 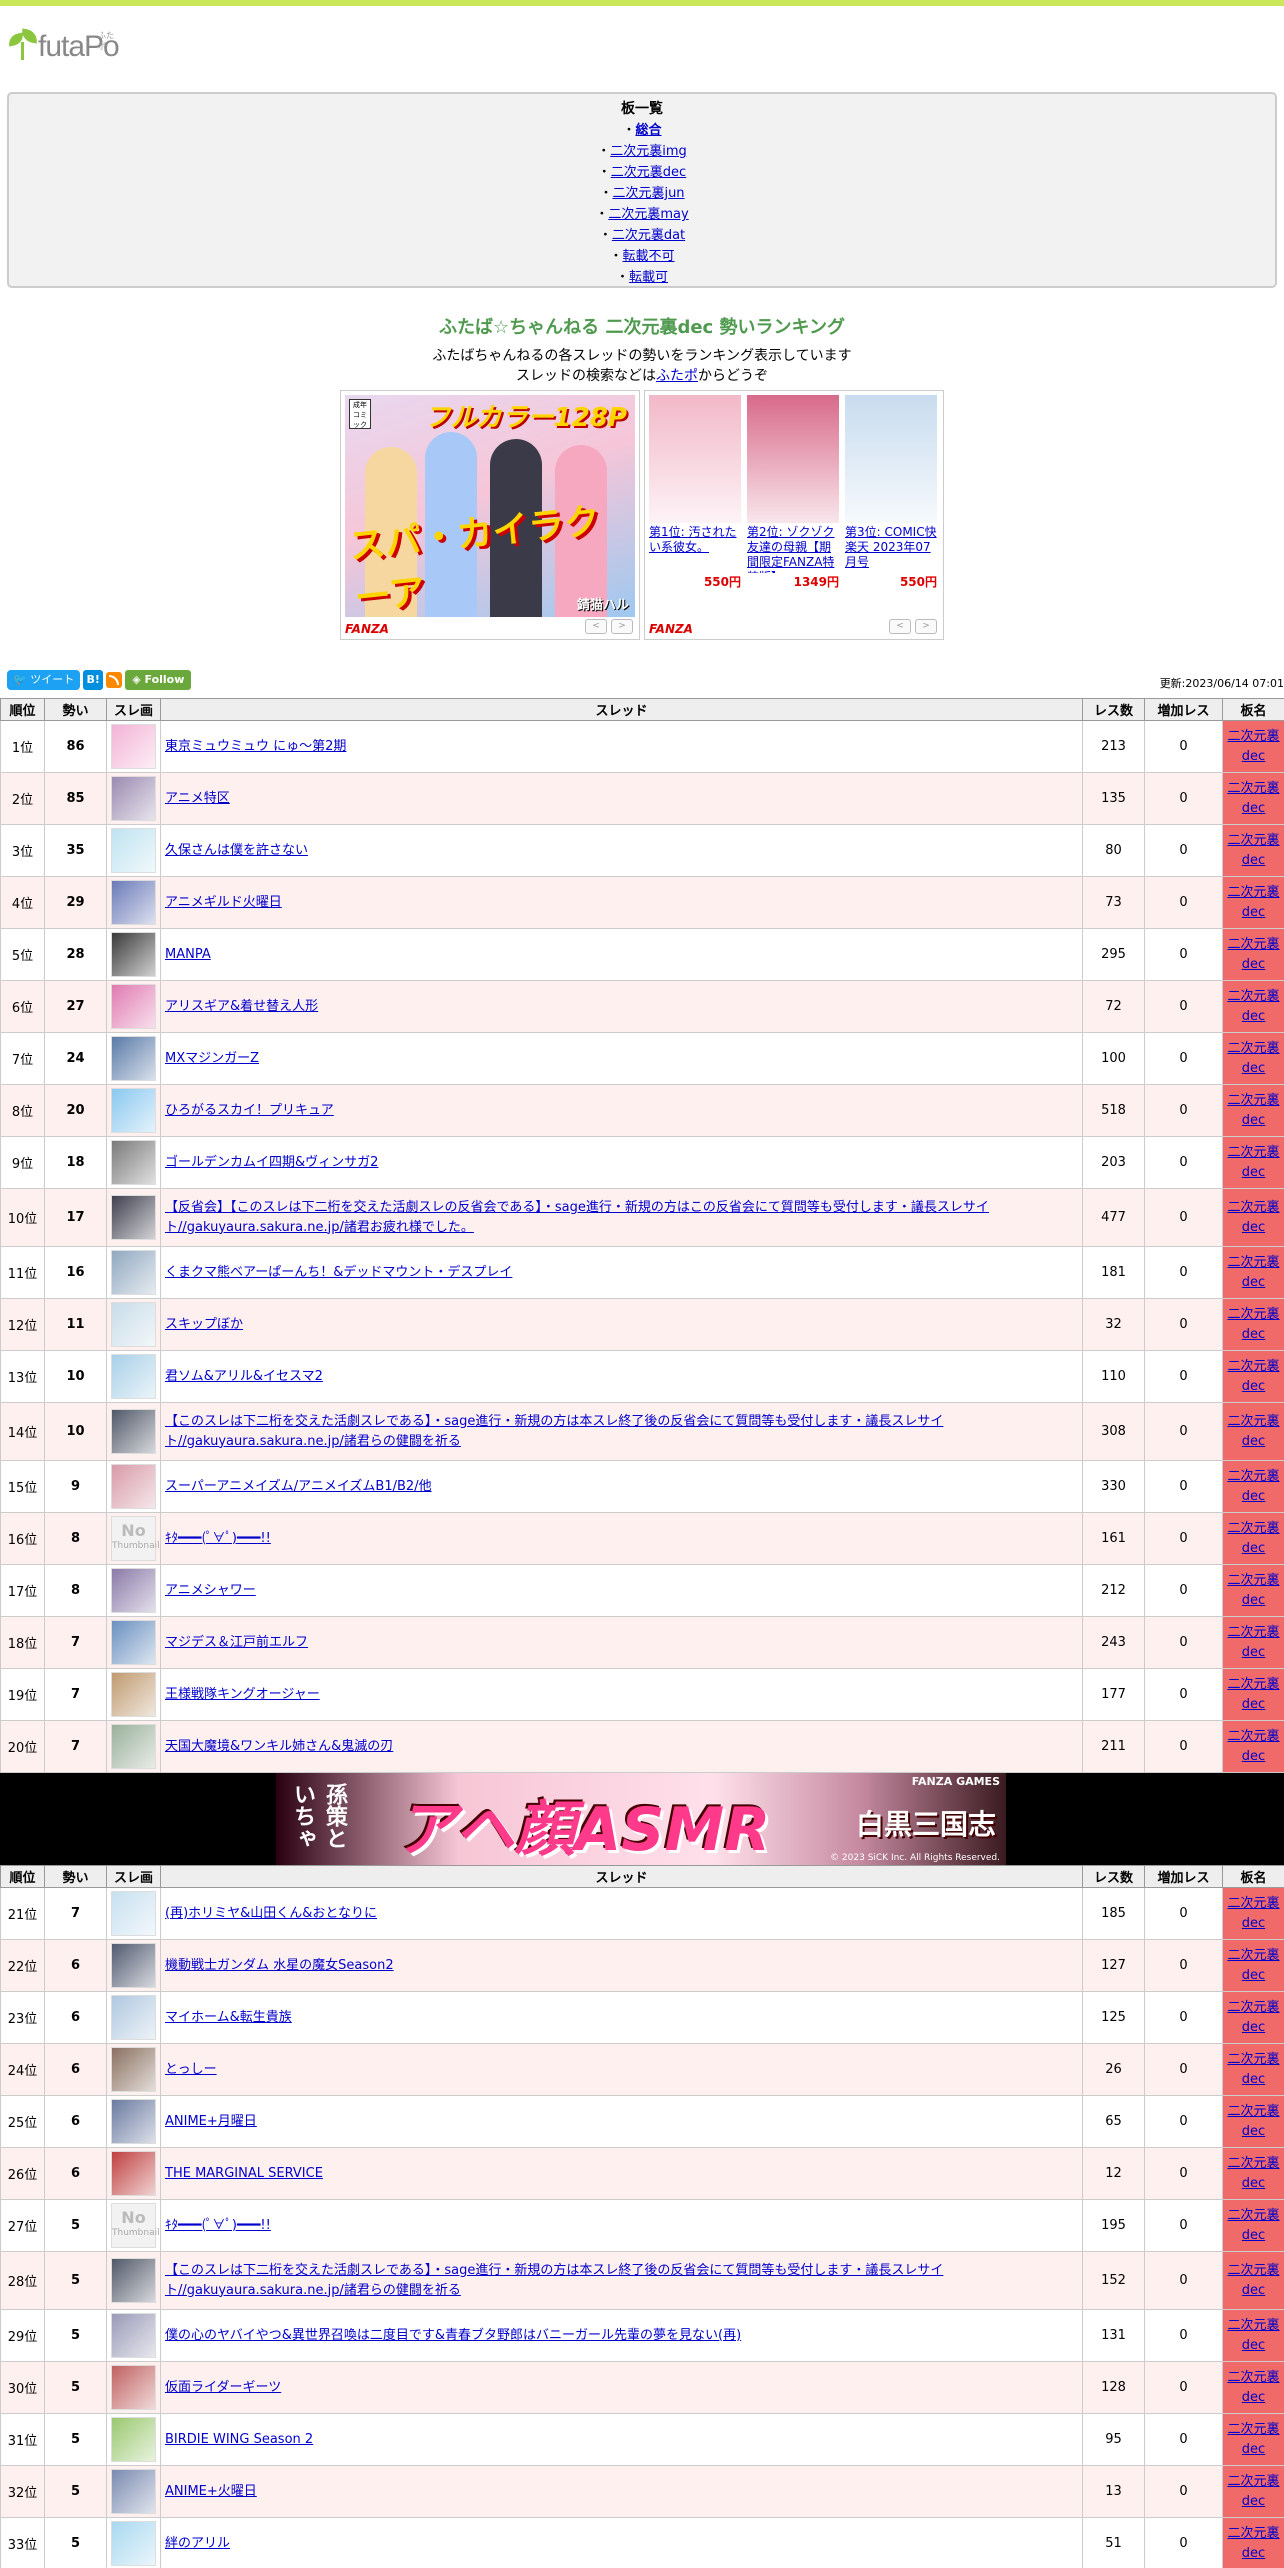 What do you see at coordinates (926, 626) in the screenshot?
I see `next-arrow-icon: >` at bounding box center [926, 626].